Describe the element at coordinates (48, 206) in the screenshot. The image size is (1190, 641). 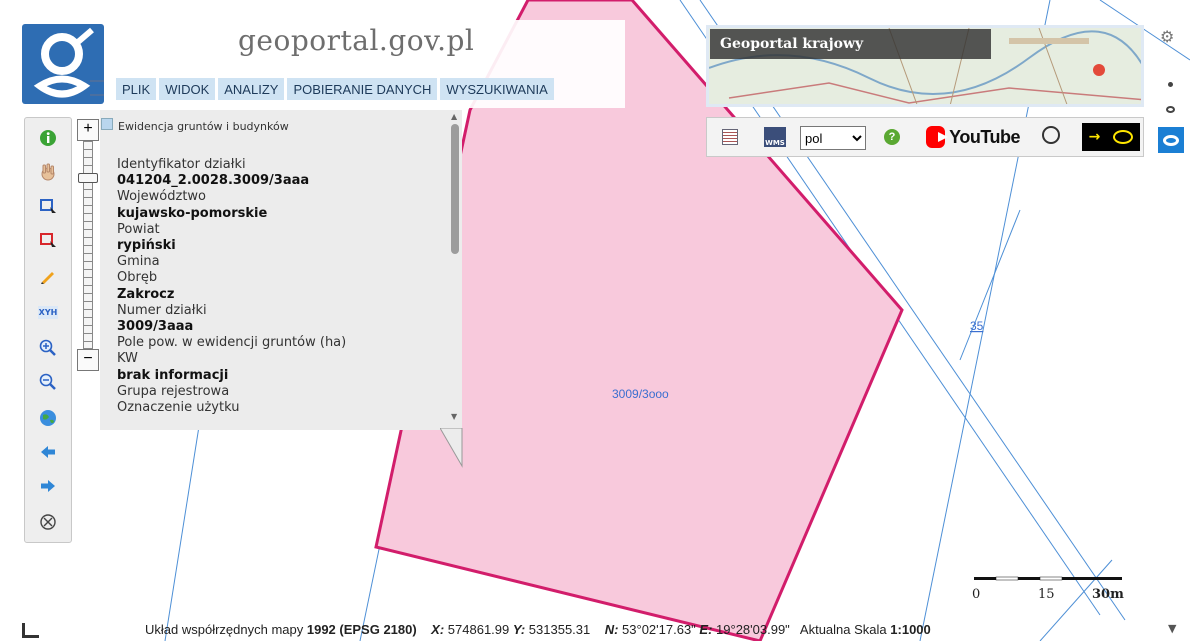
I see `select-rectangle-icon` at that location.